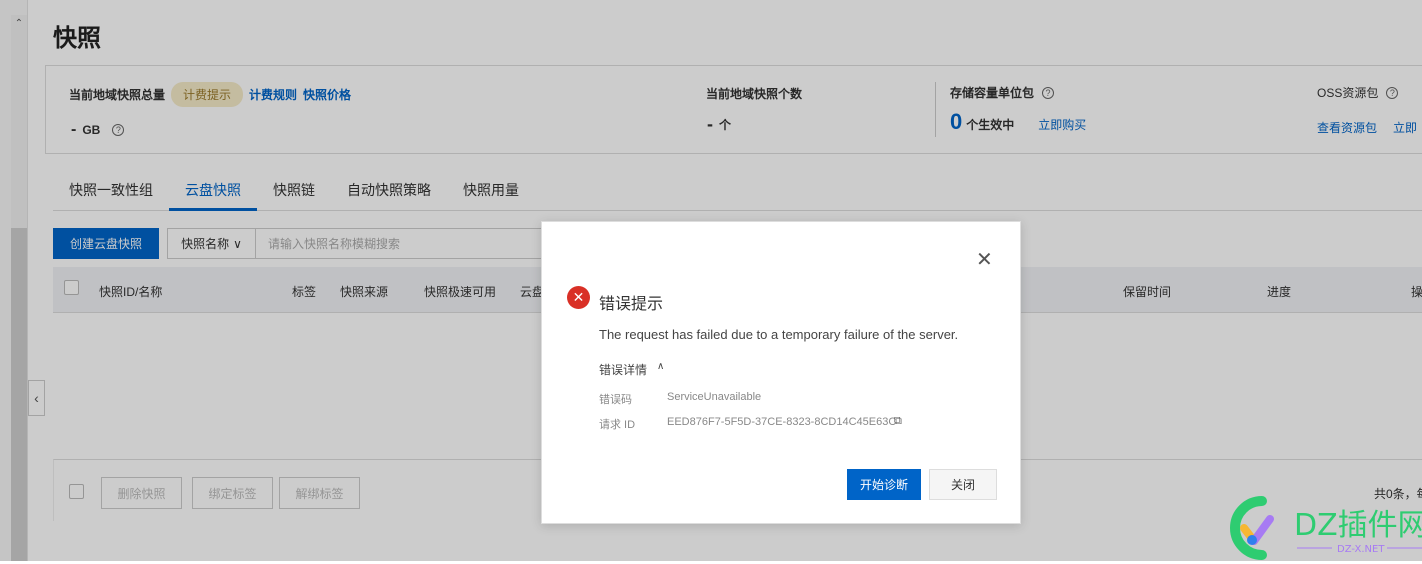 The width and height of the screenshot is (1422, 564). Describe the element at coordinates (661, 366) in the screenshot. I see `chevron-up-icon: ∧` at that location.